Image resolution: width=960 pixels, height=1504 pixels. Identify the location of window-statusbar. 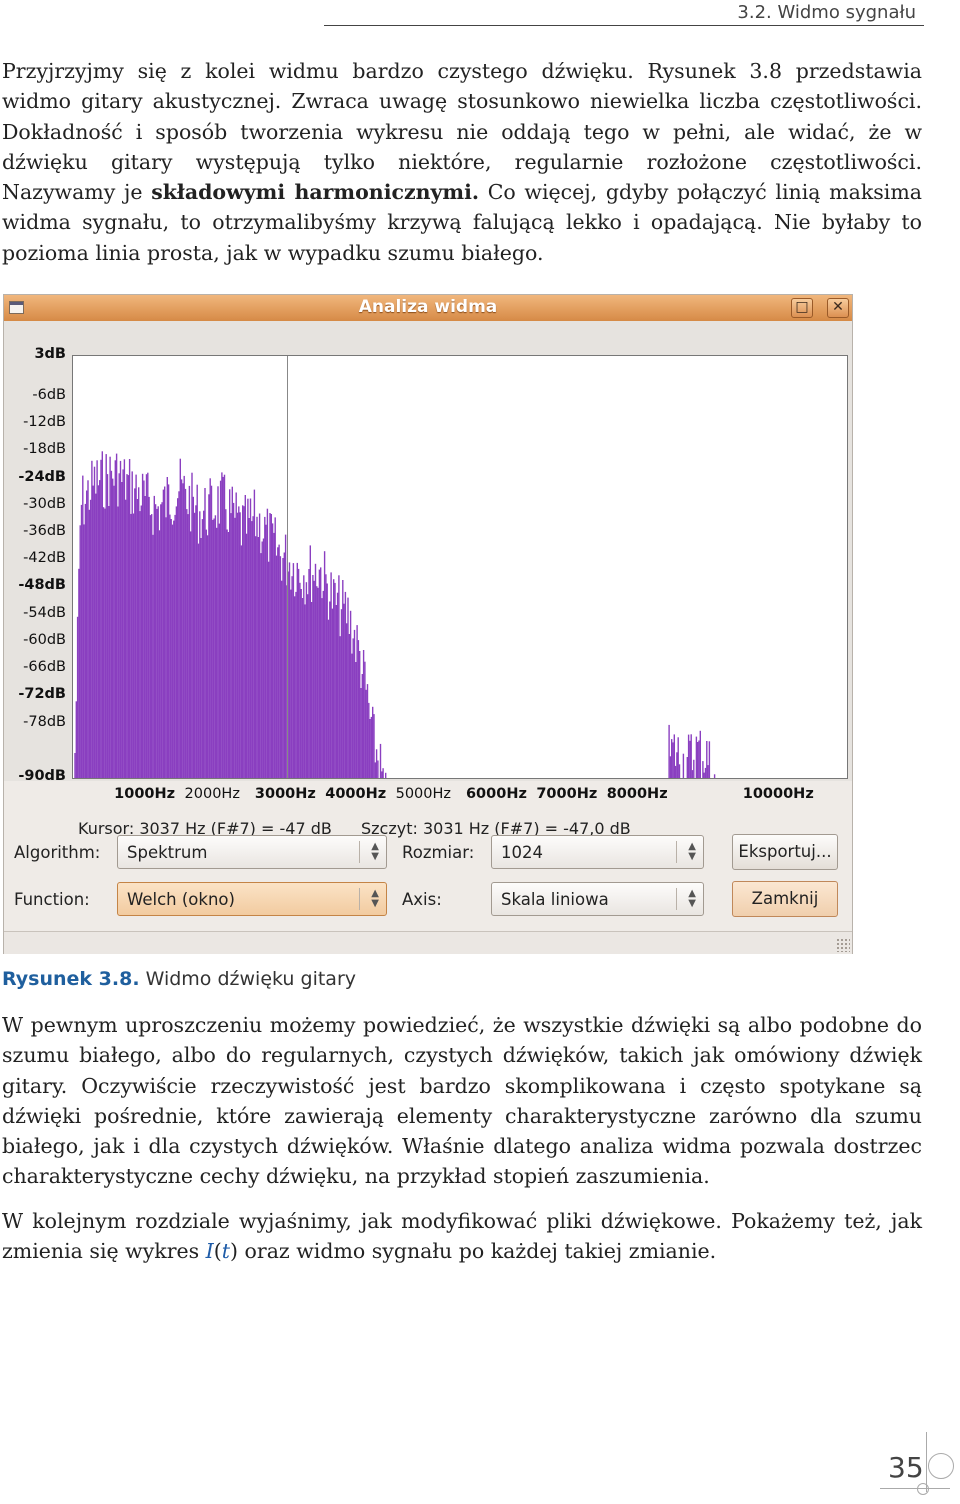
(428, 942).